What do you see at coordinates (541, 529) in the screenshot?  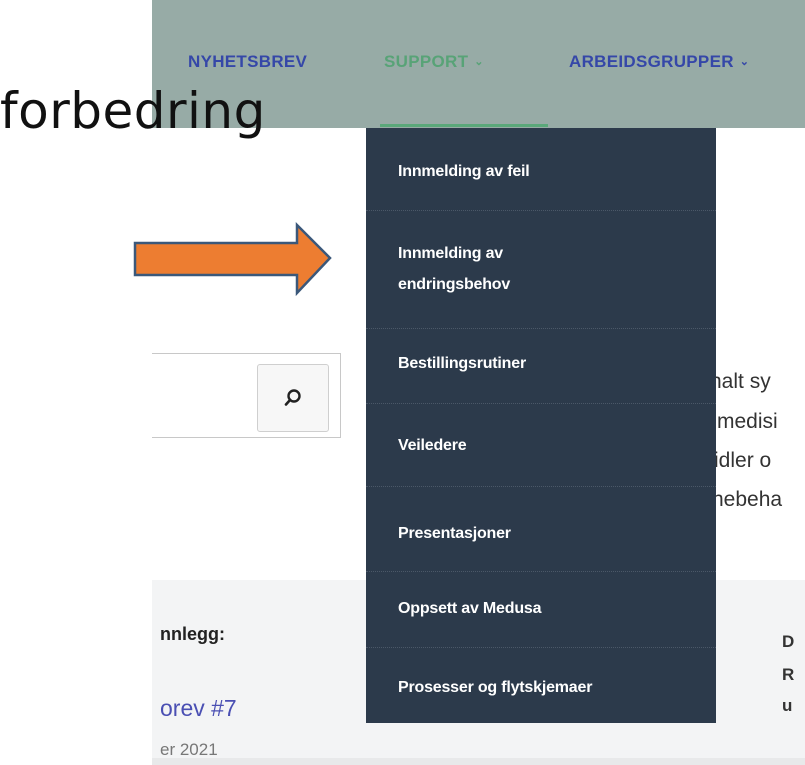 I see `menu-item-presentasjoner: Presentasjoner` at bounding box center [541, 529].